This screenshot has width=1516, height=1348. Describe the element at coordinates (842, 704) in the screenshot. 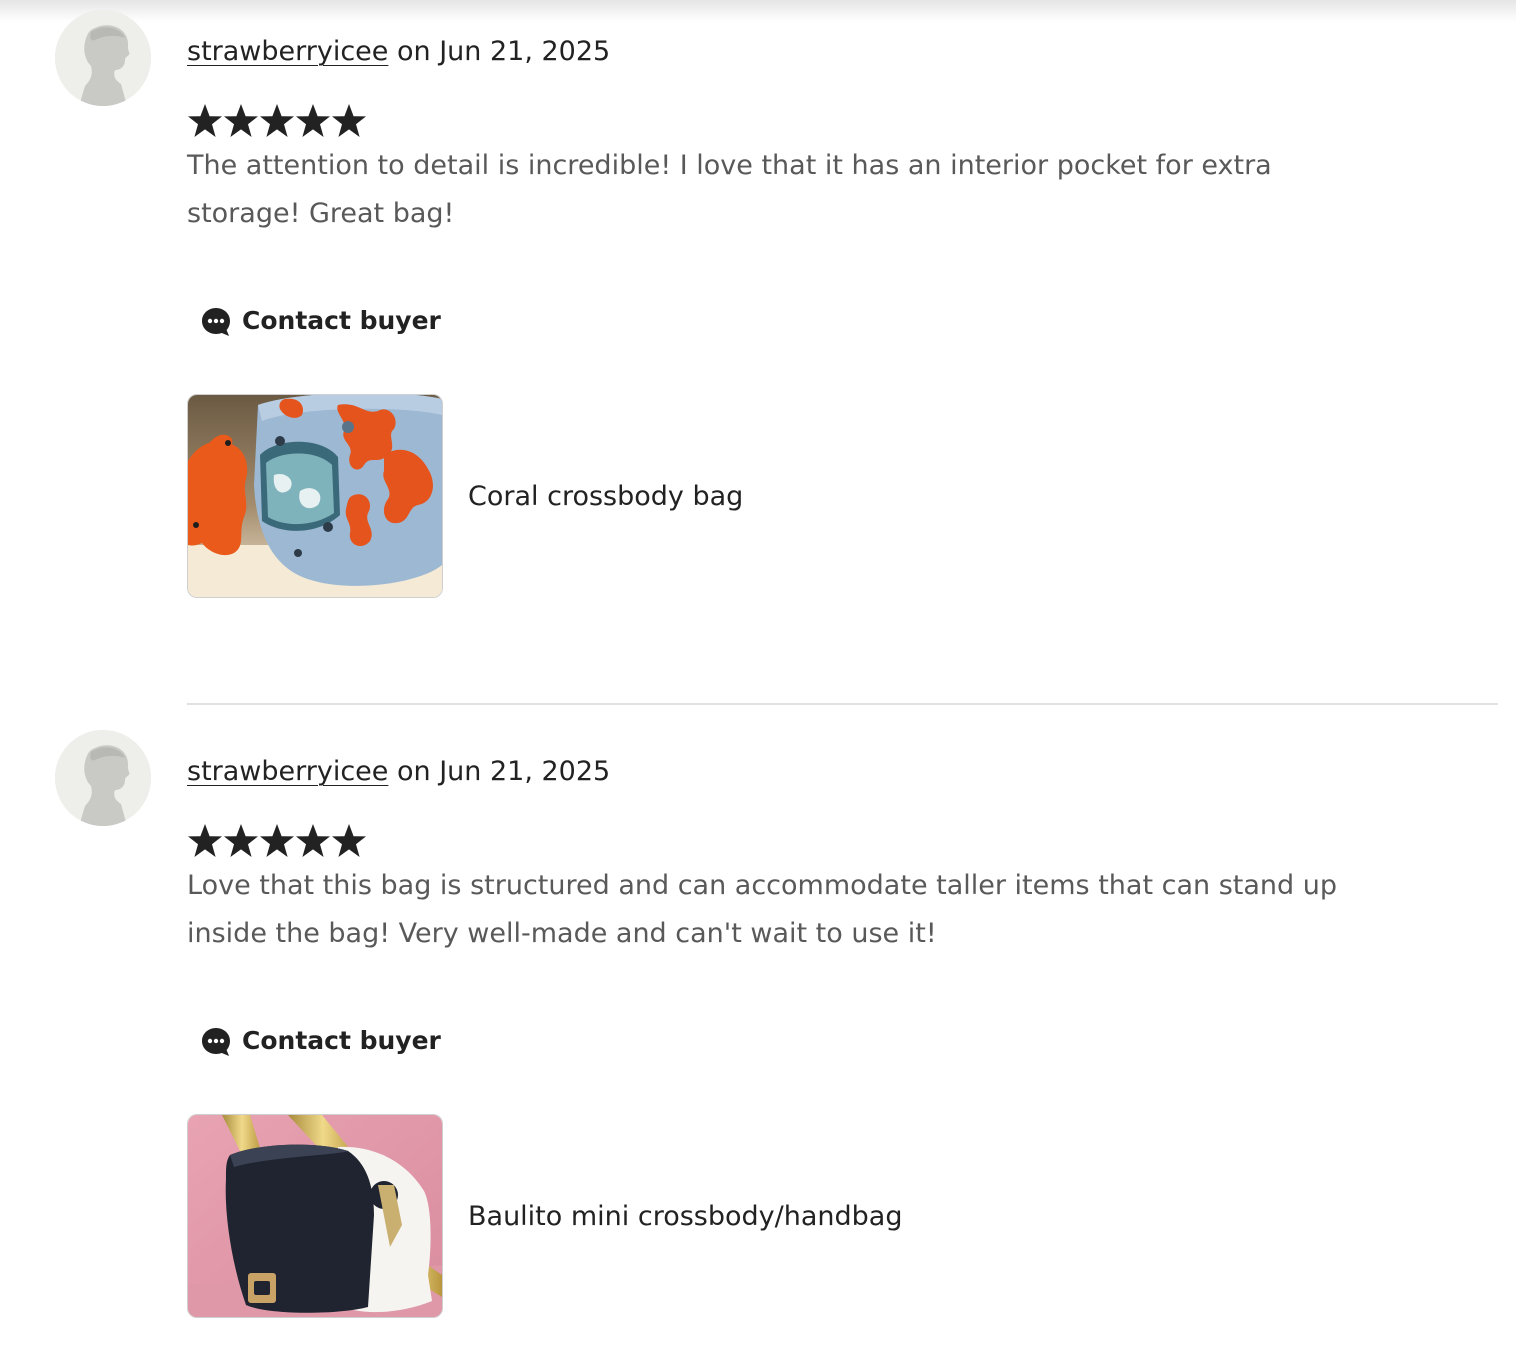

I see `review-divider` at that location.